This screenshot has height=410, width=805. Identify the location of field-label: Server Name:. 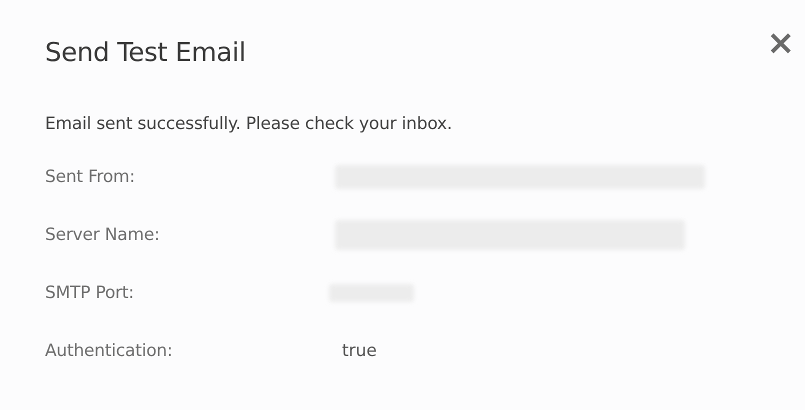
(103, 235).